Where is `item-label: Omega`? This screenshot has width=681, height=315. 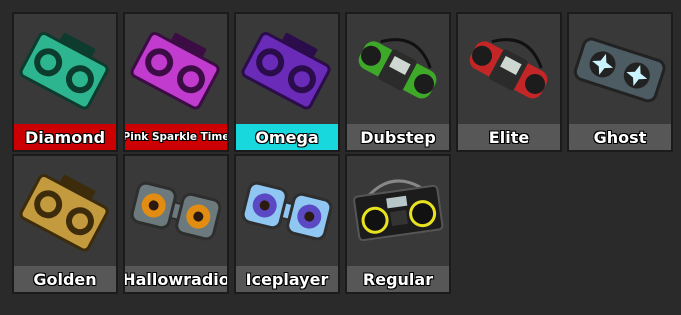 item-label: Omega is located at coordinates (287, 137).